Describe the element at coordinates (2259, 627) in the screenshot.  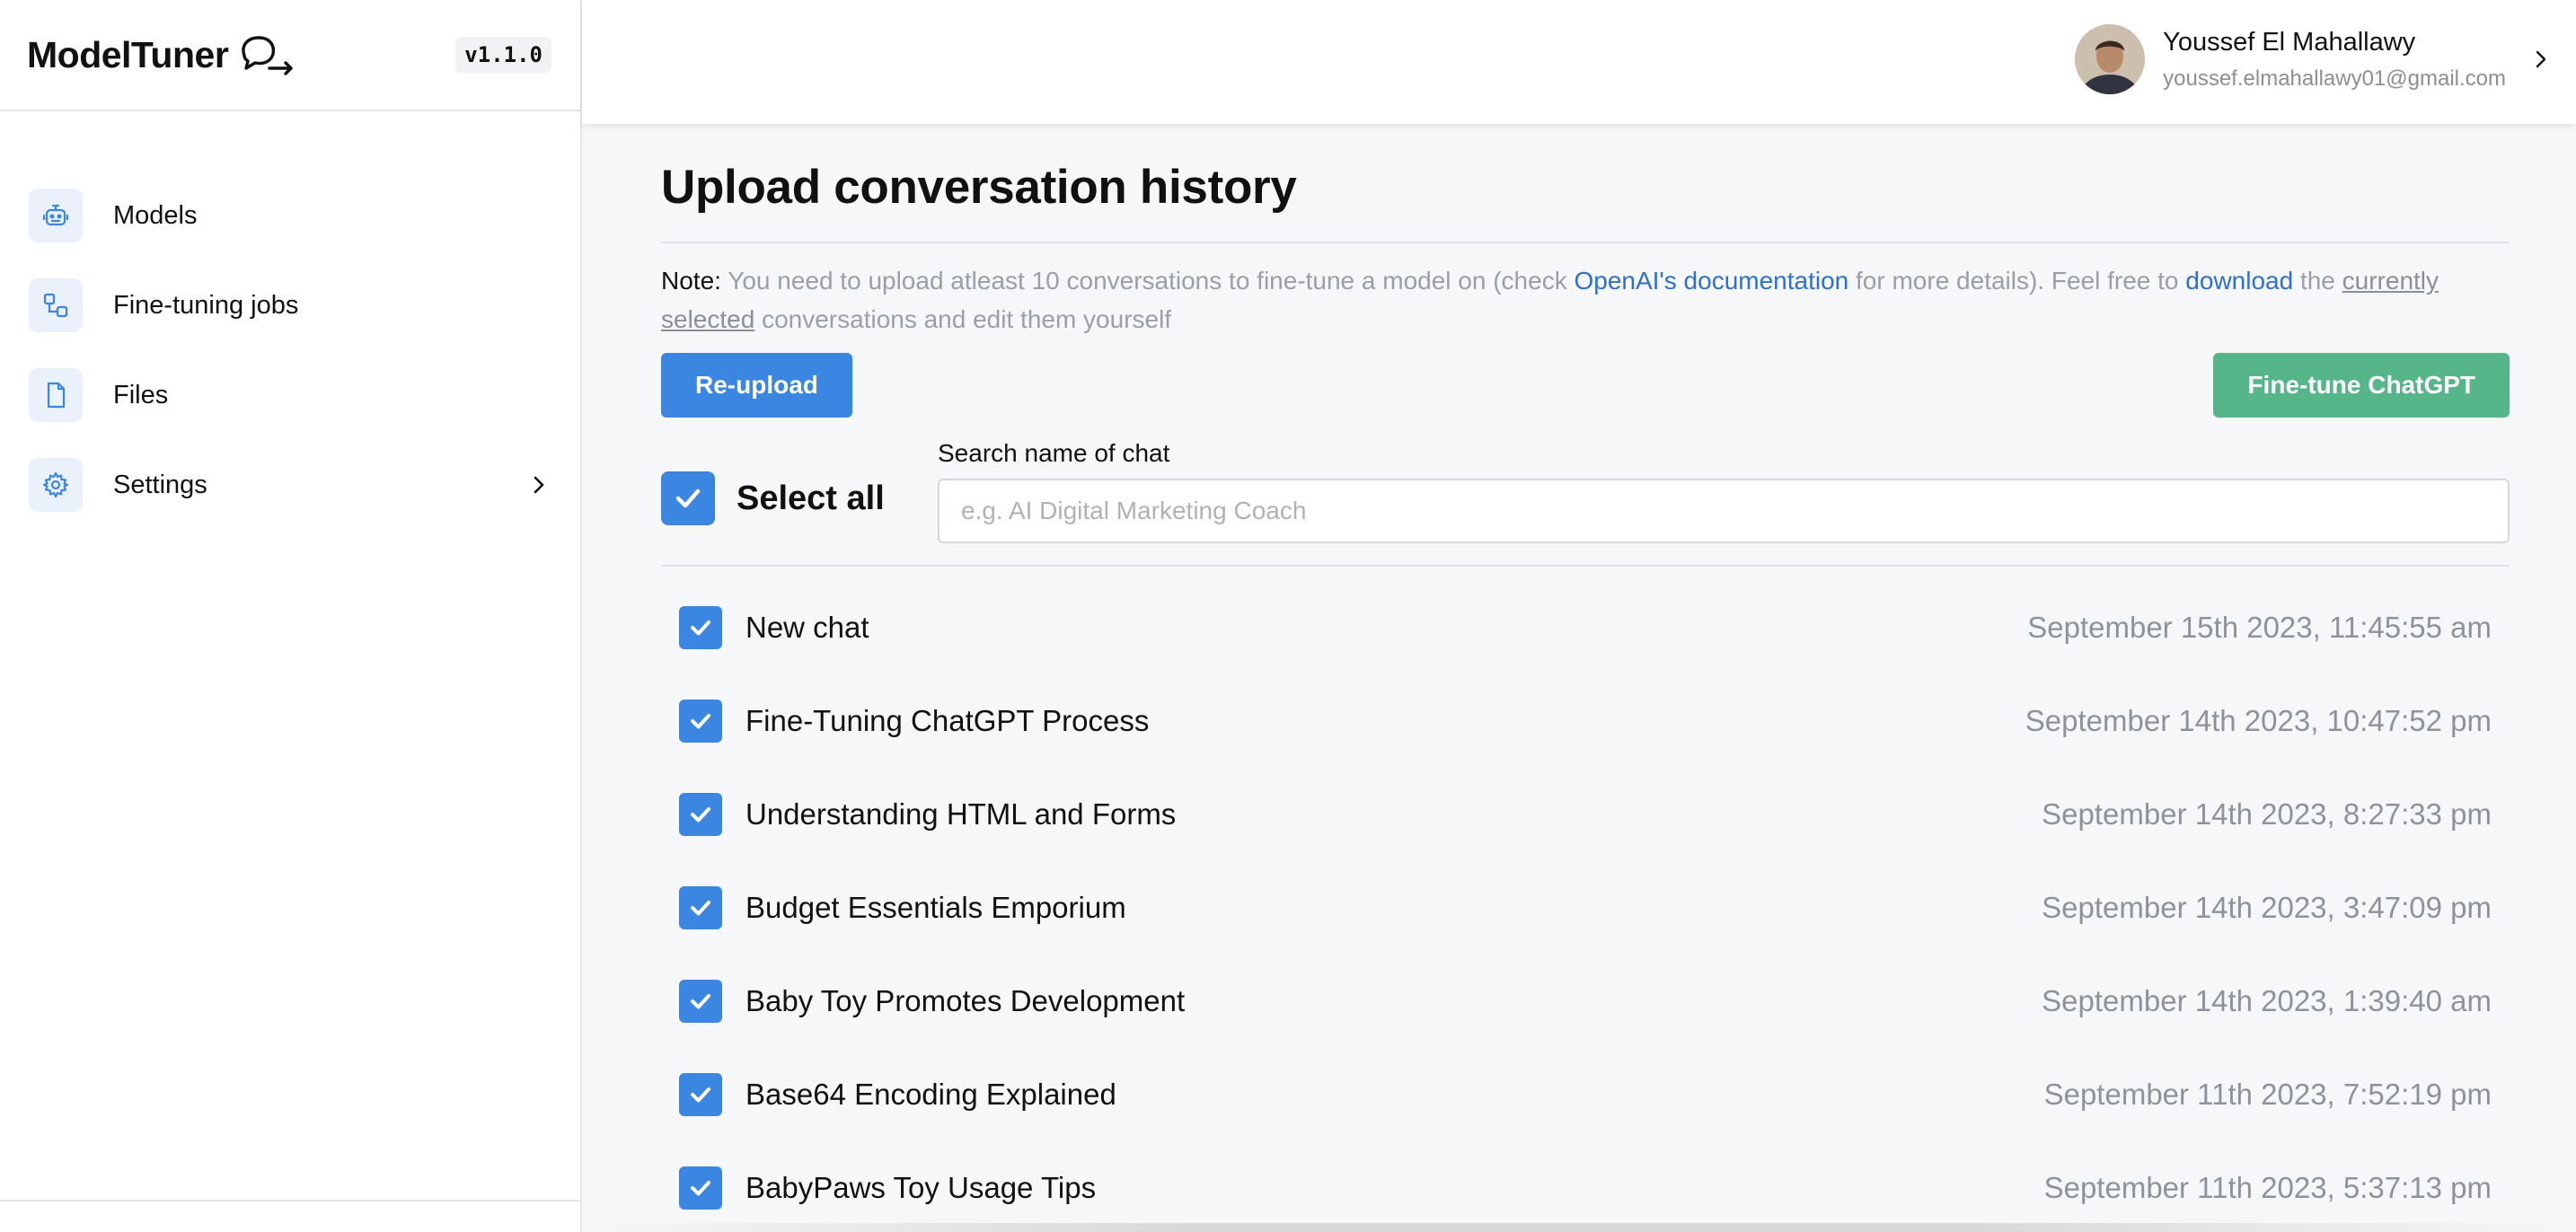
I see `chat-date: September 15th 2023, 11:45:55 am` at that location.